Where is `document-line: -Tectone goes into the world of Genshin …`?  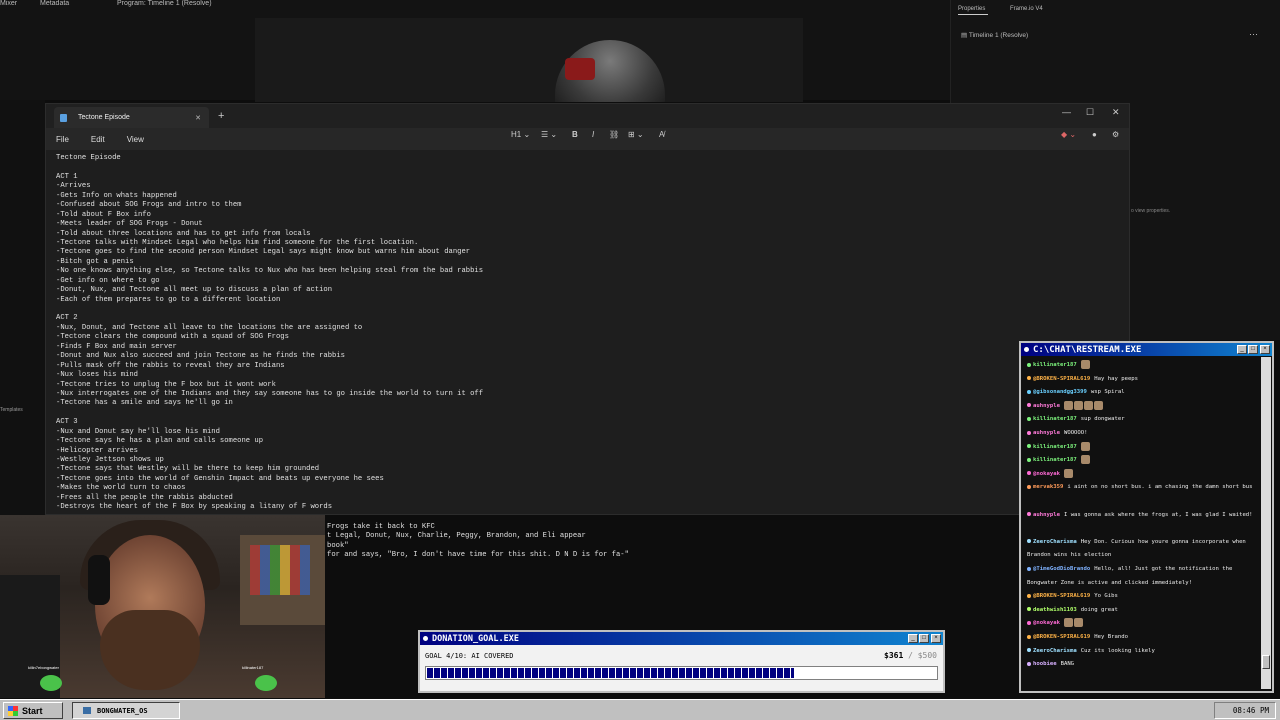
document-line: -Tectone goes into the world of Genshin … is located at coordinates (220, 478).